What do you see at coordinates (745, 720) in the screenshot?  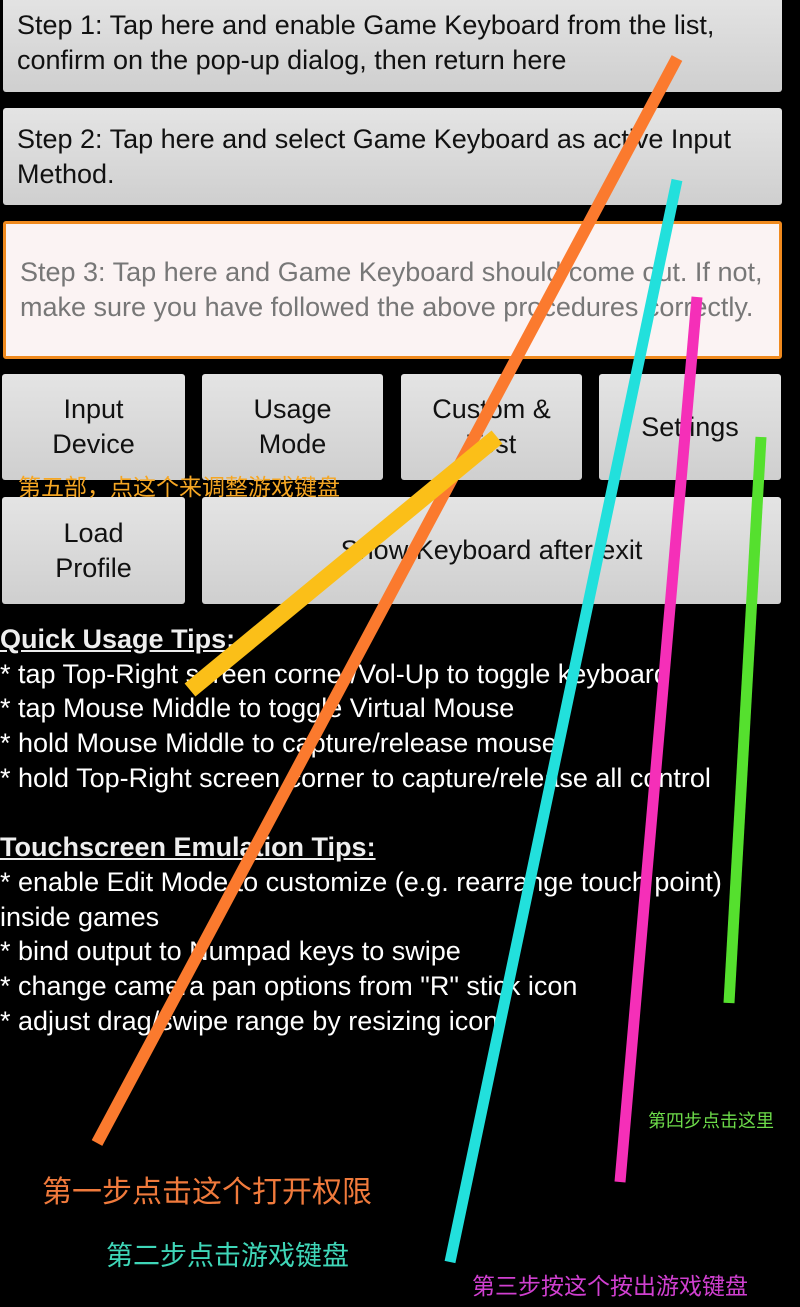 I see `green-line` at bounding box center [745, 720].